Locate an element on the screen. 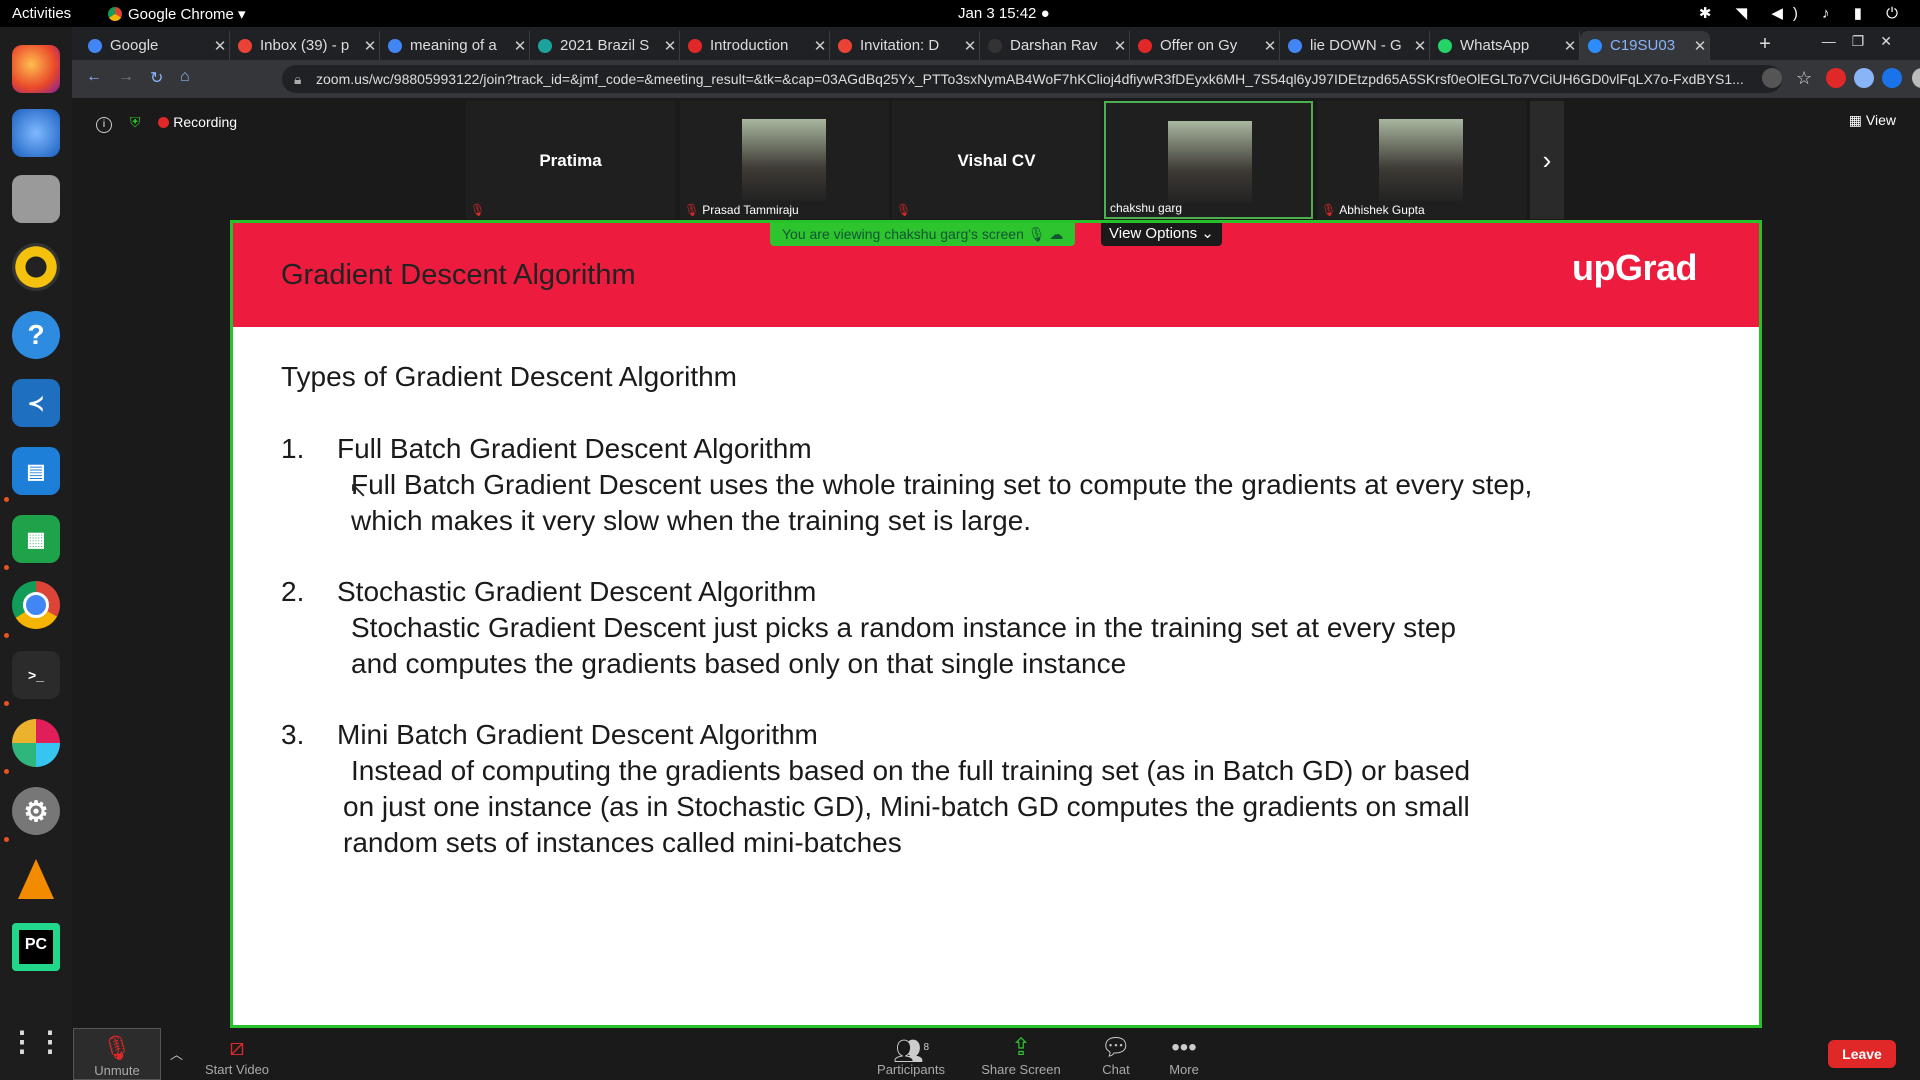  unmute-button: 🎙︎ Unmute is located at coordinates (117, 1054).